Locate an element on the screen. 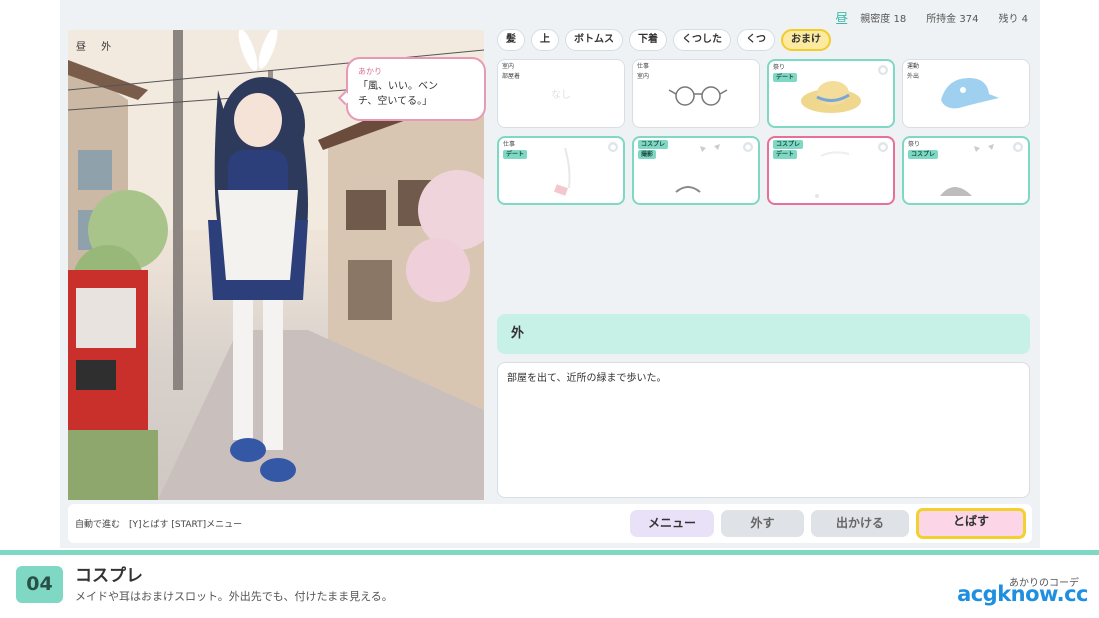 This screenshot has width=1099, height=618. item-card: コスプレ 撮影 ● is located at coordinates (696, 170).